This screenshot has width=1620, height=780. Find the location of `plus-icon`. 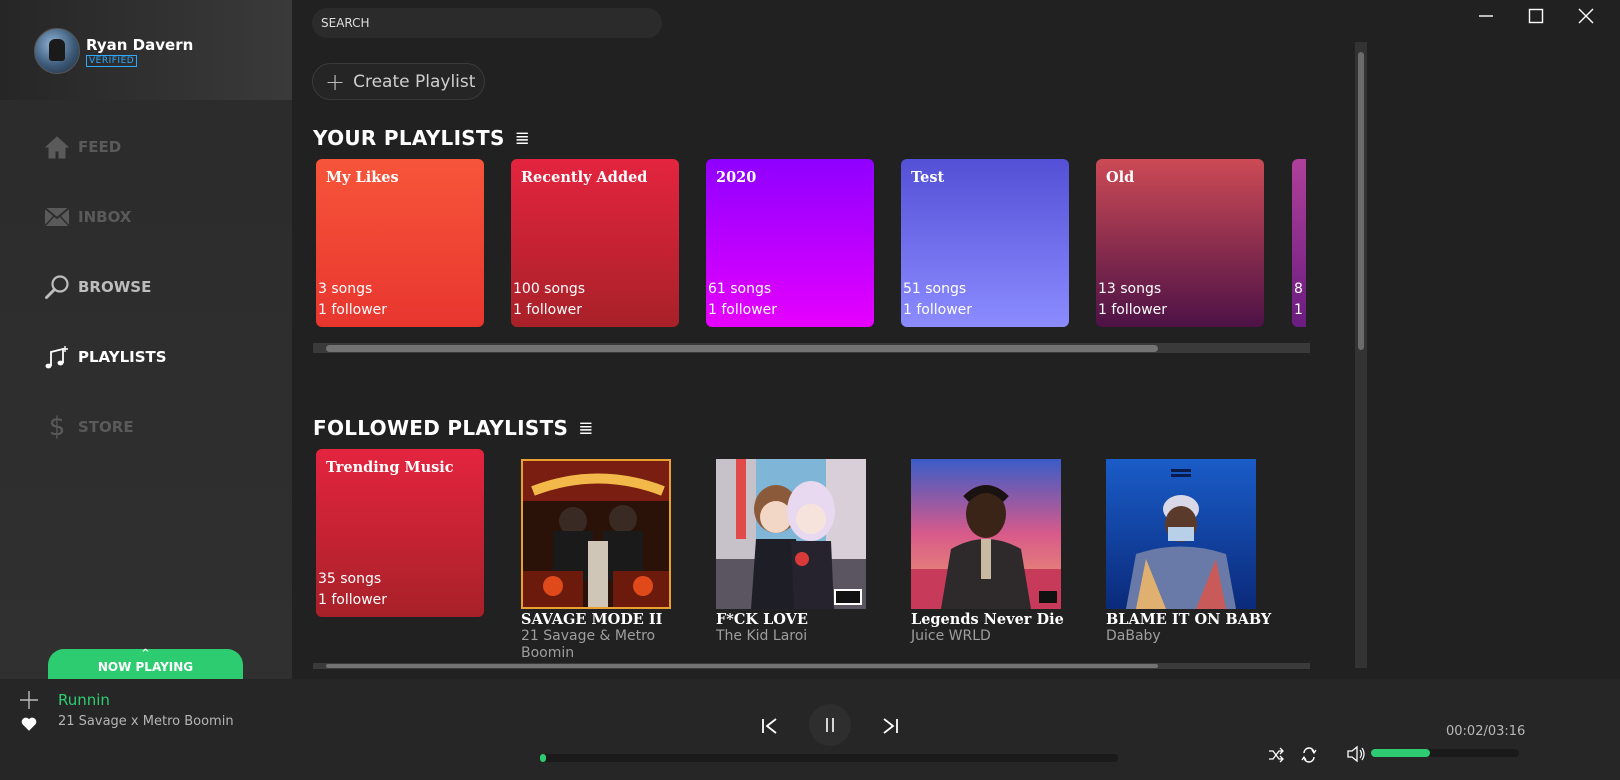

plus-icon is located at coordinates (29, 700).